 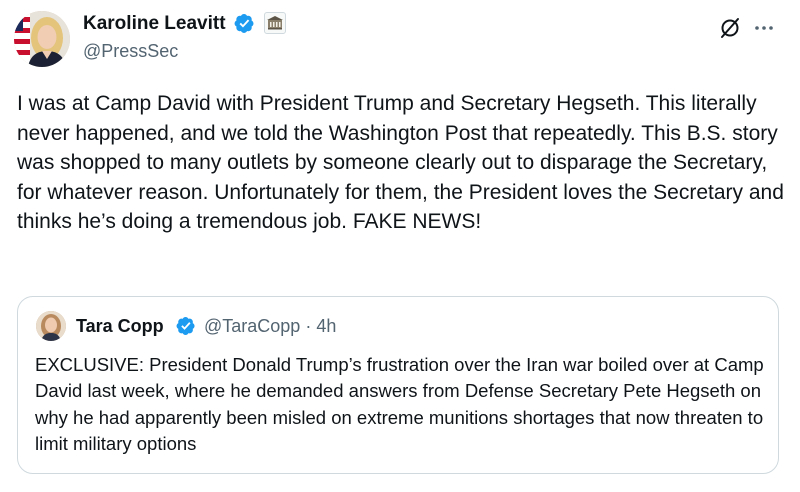 I want to click on quote-timestamp: 4h, so click(x=326, y=326).